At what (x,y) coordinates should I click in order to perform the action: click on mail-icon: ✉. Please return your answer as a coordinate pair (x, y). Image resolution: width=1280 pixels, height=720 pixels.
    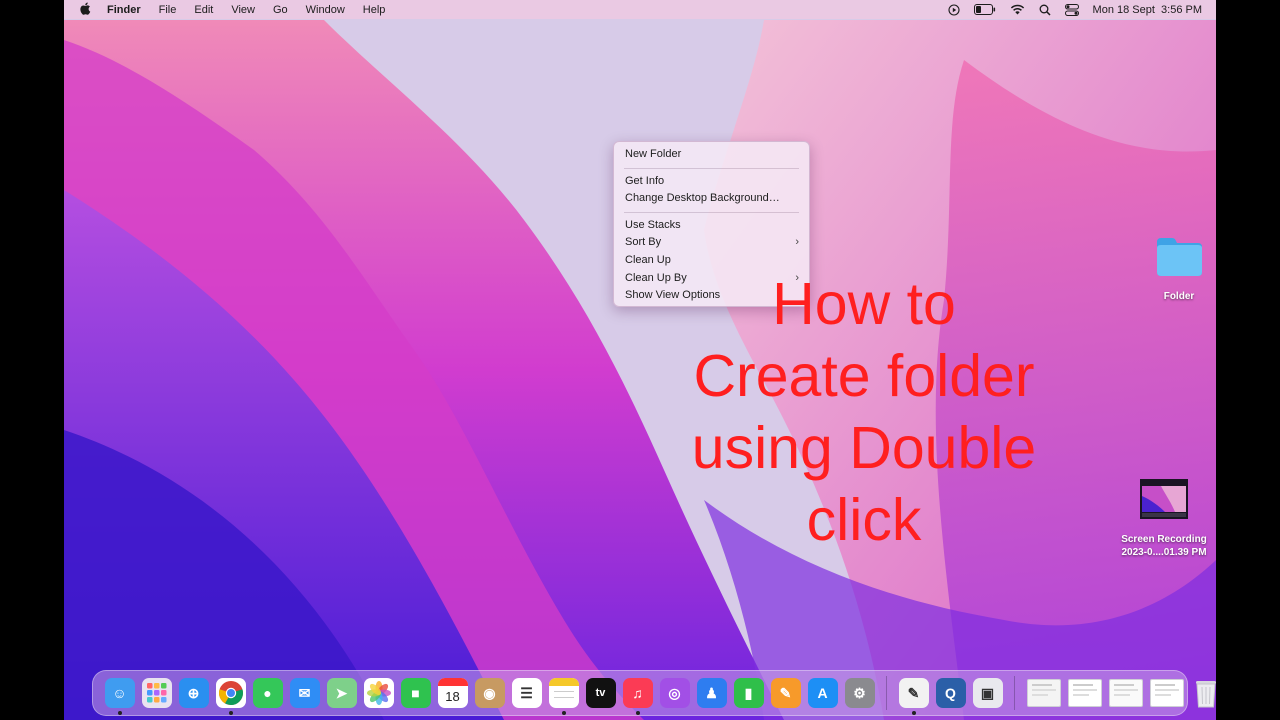
    Looking at the image, I should click on (304, 693).